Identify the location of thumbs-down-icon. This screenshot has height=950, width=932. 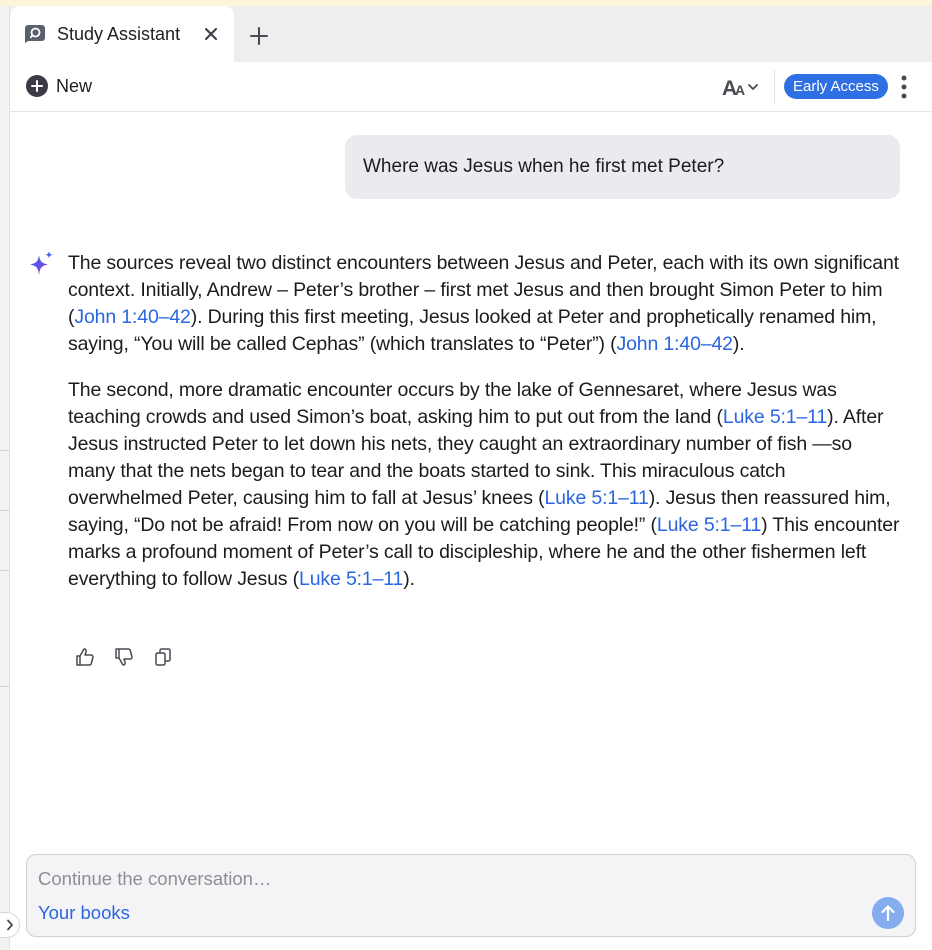
(124, 657).